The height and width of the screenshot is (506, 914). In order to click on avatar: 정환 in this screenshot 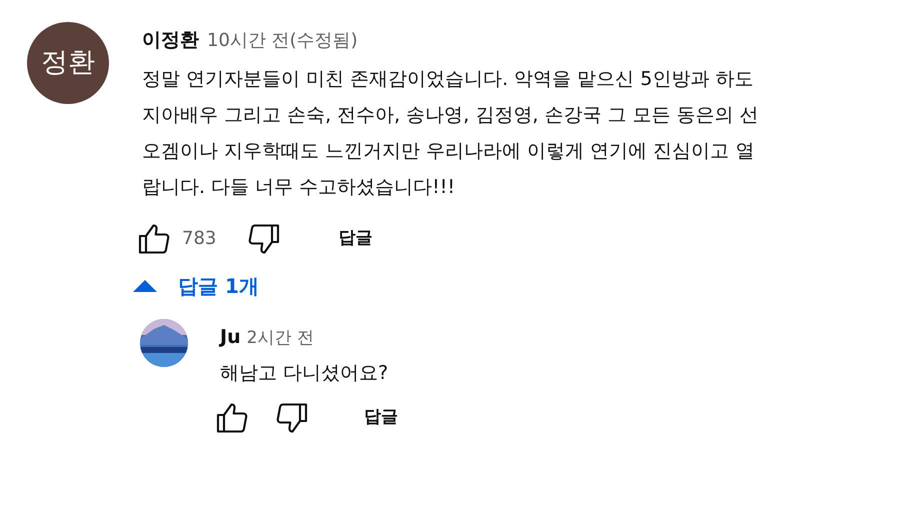, I will do `click(68, 63)`.